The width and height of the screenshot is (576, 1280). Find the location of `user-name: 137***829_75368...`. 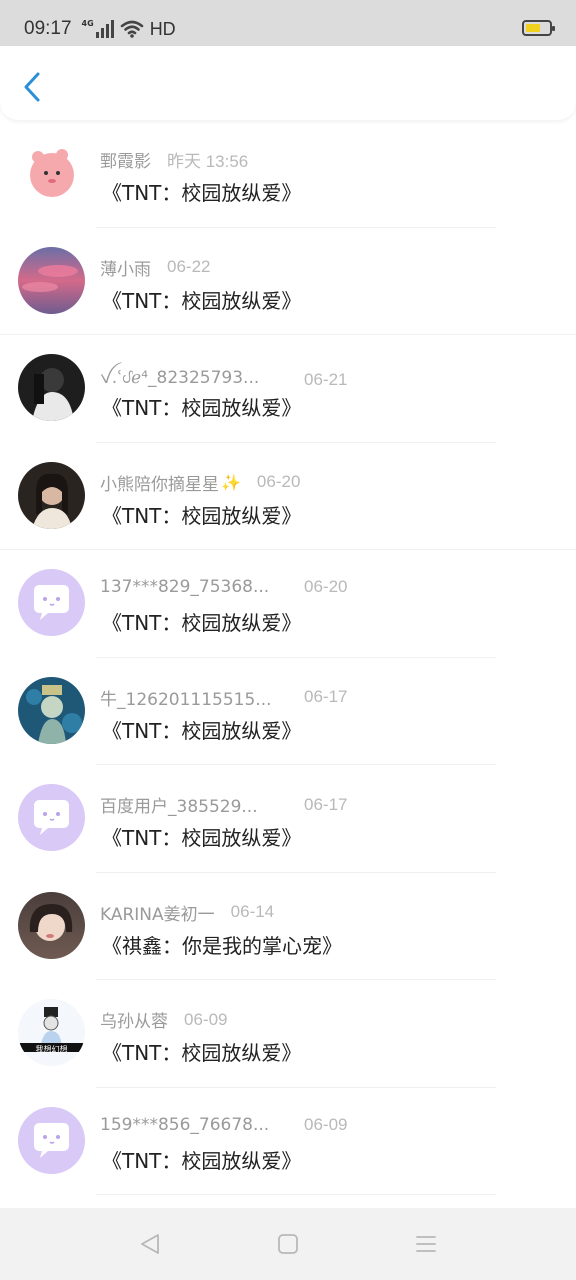

user-name: 137***829_75368... is located at coordinates (185, 587).